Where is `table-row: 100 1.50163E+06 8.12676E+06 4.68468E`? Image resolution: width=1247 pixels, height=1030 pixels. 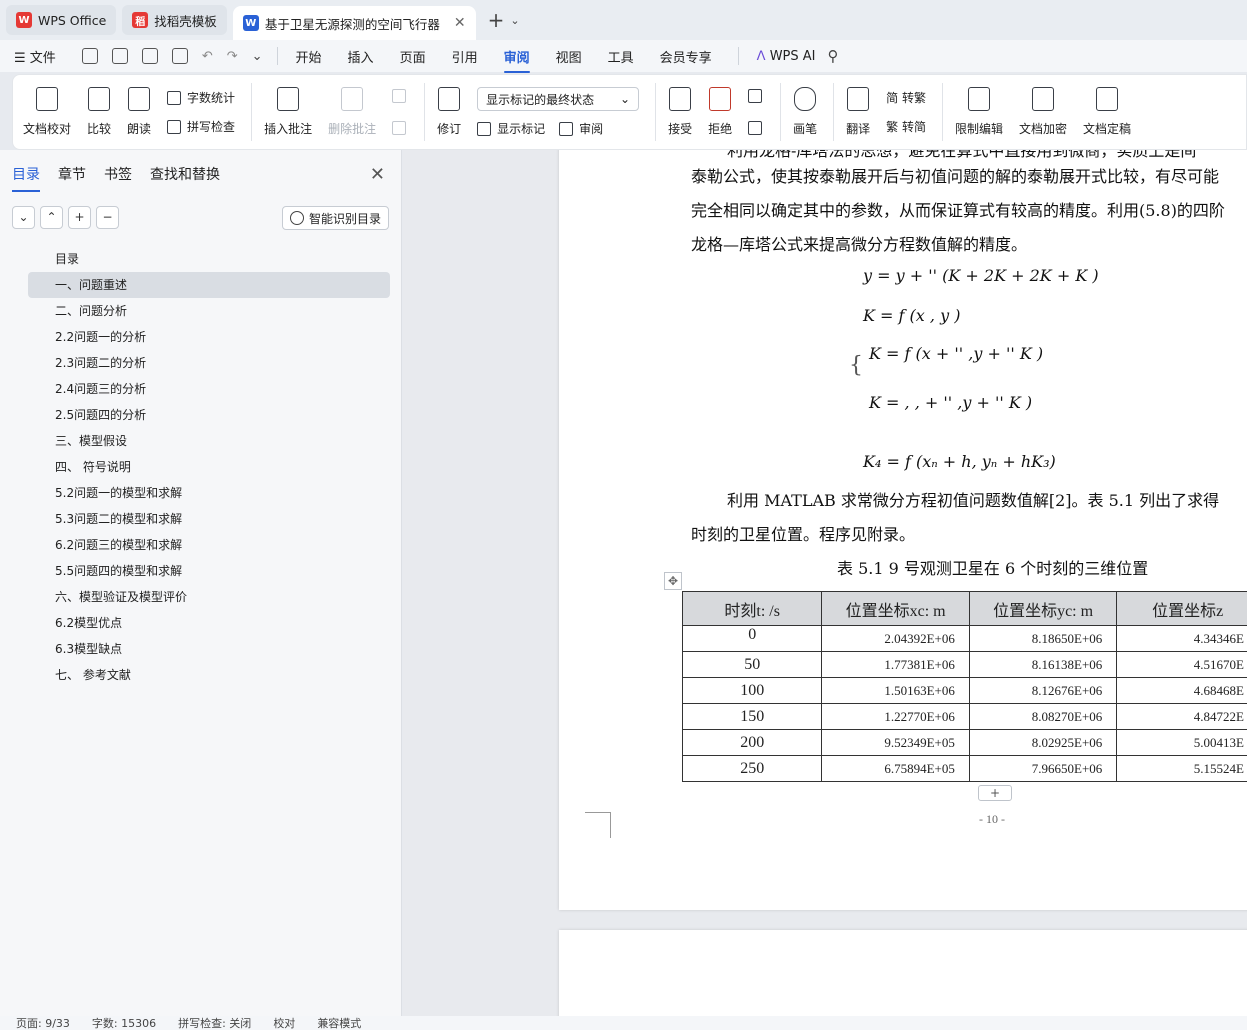
table-row: 100 1.50163E+06 8.12676E+06 4.68468E is located at coordinates (964, 690).